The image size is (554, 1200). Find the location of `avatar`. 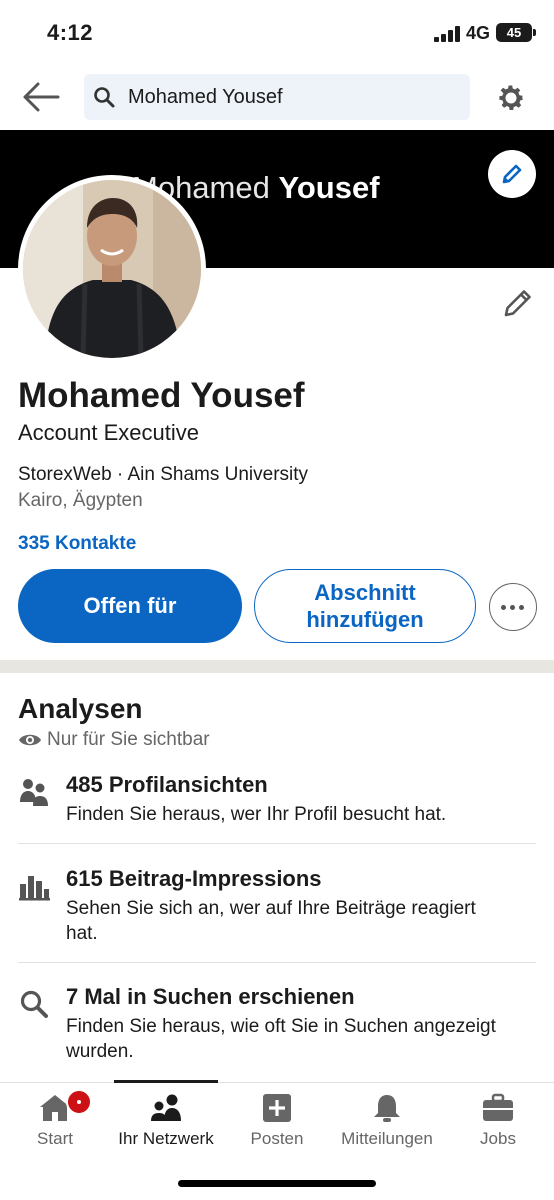

avatar is located at coordinates (112, 269).